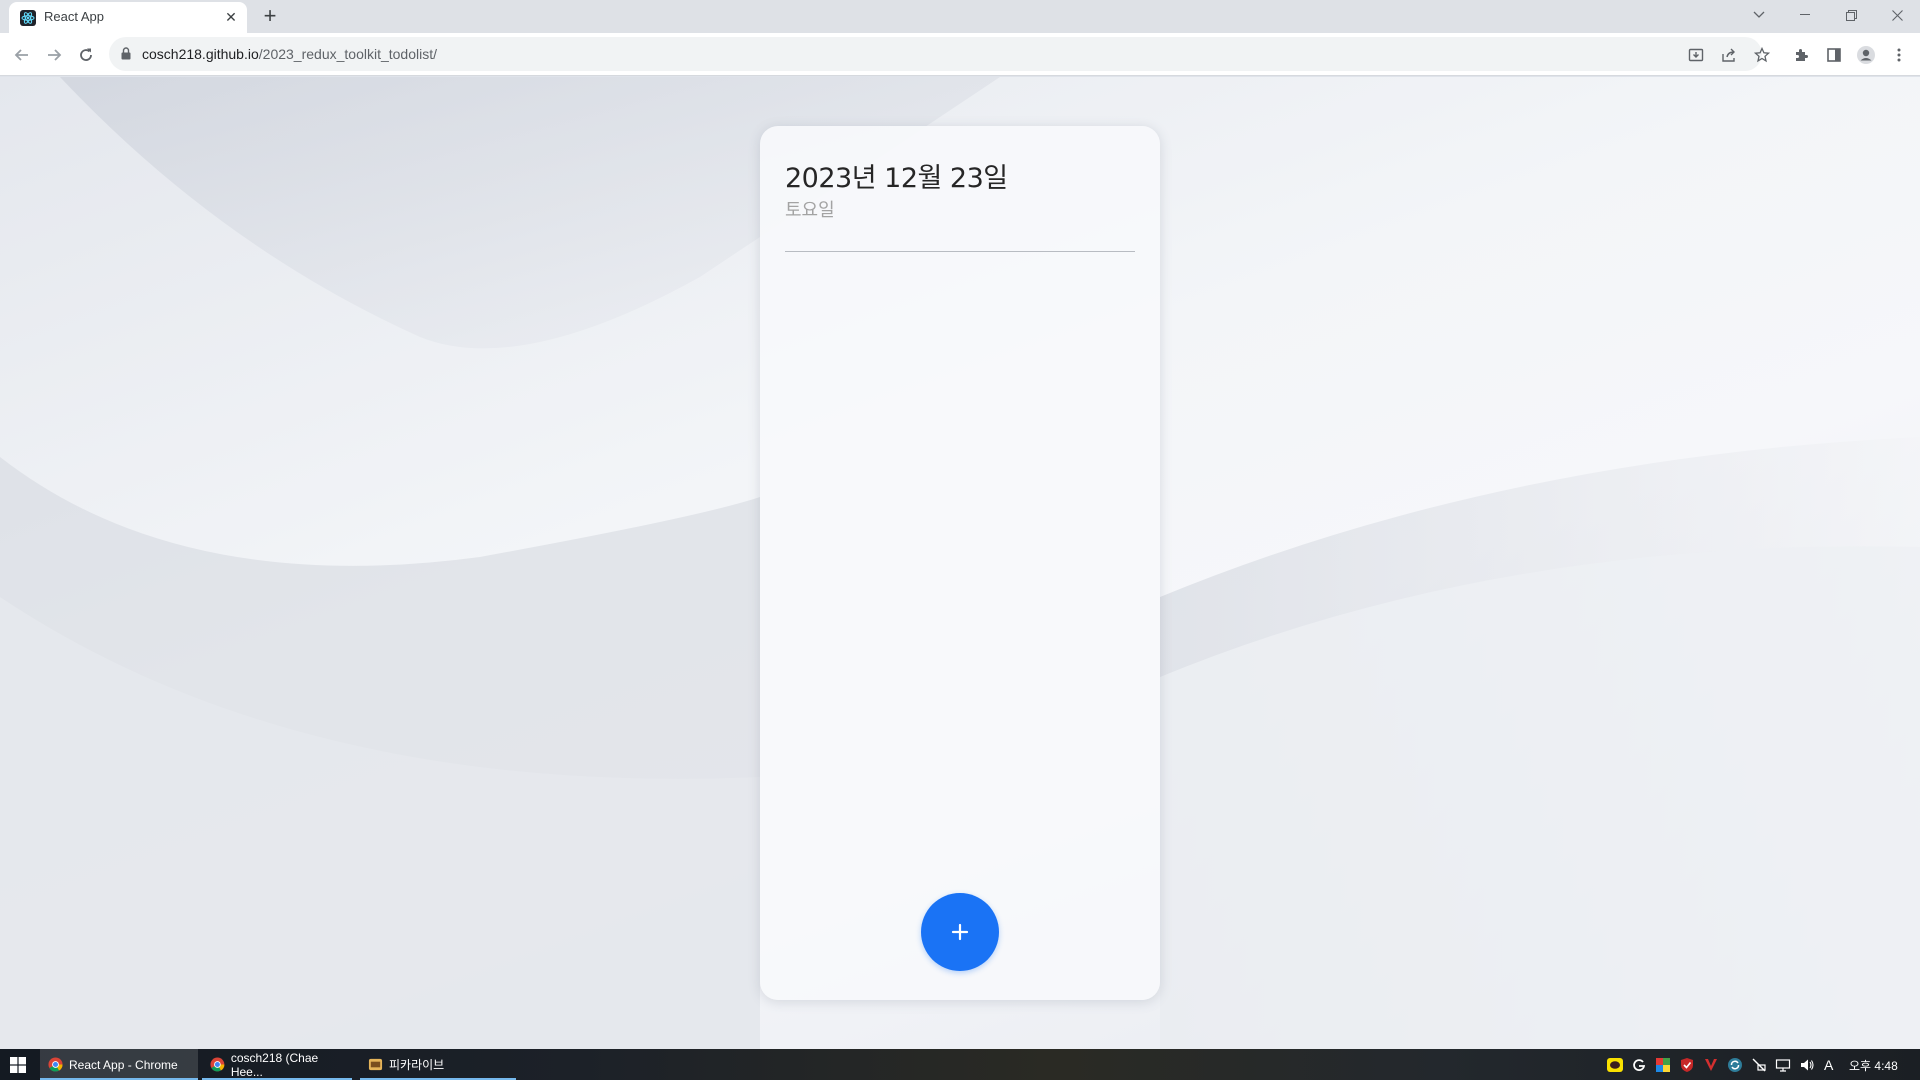  What do you see at coordinates (28, 18) in the screenshot?
I see `react-favicon-icon` at bounding box center [28, 18].